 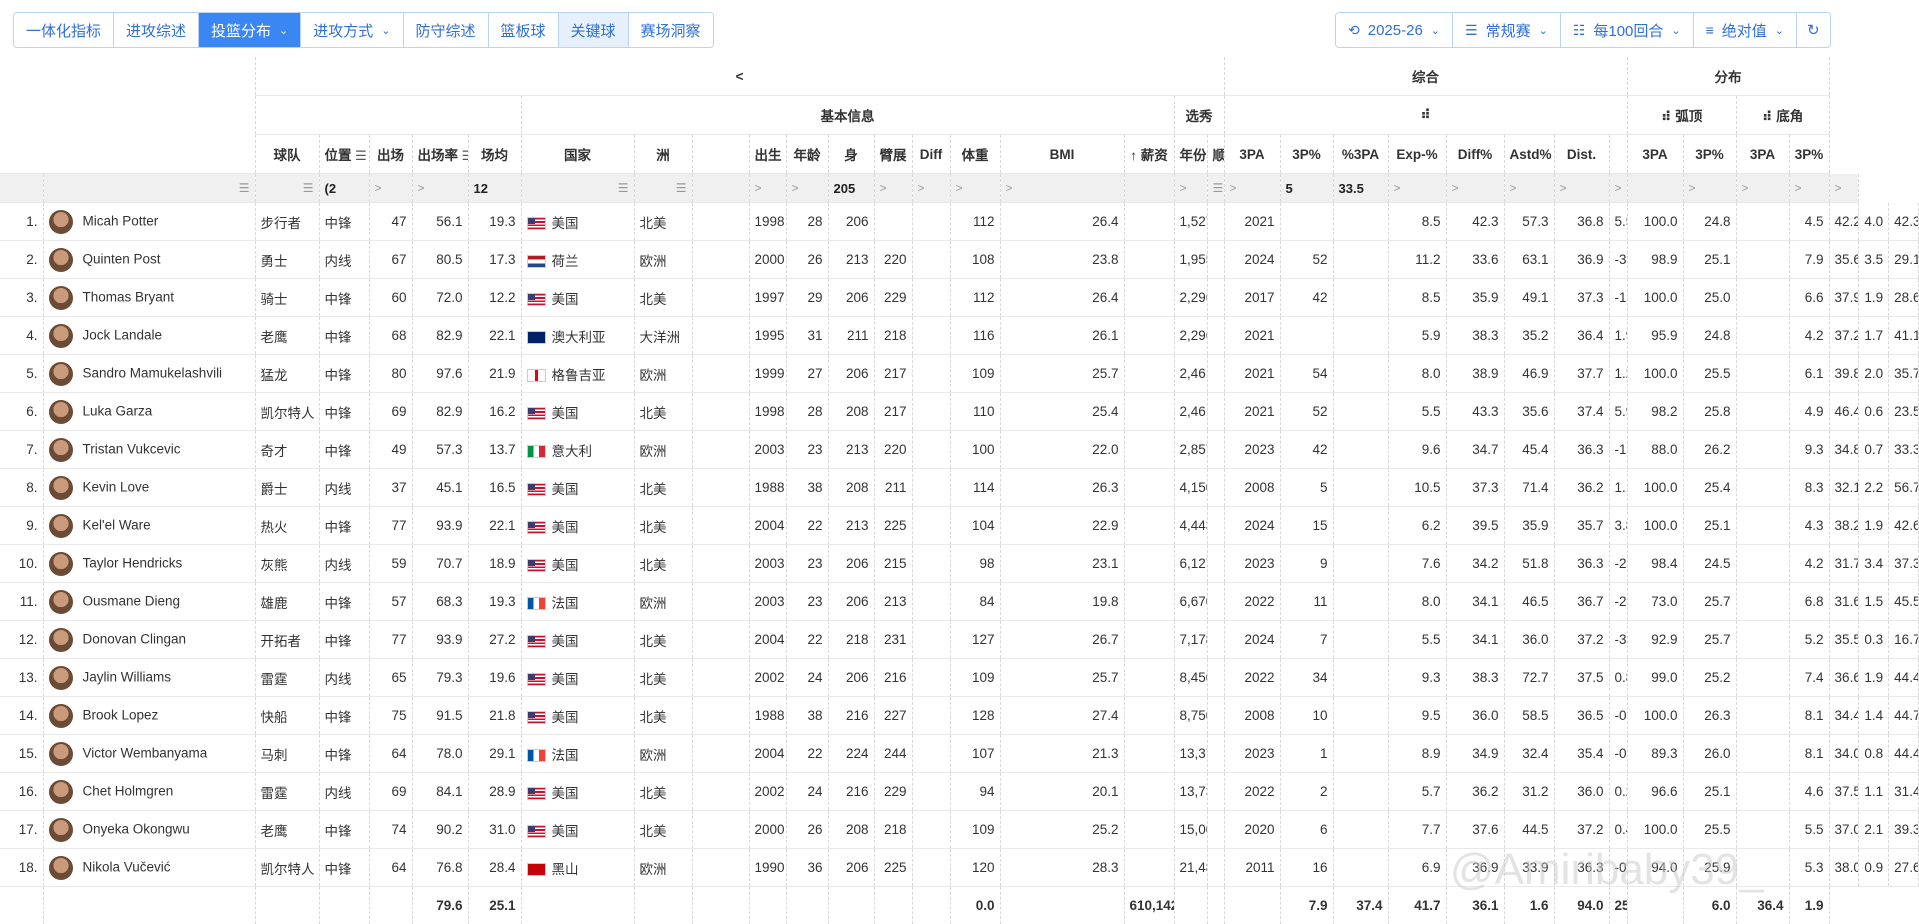 I want to click on filter-input: 33.5, so click(x=1360, y=188).